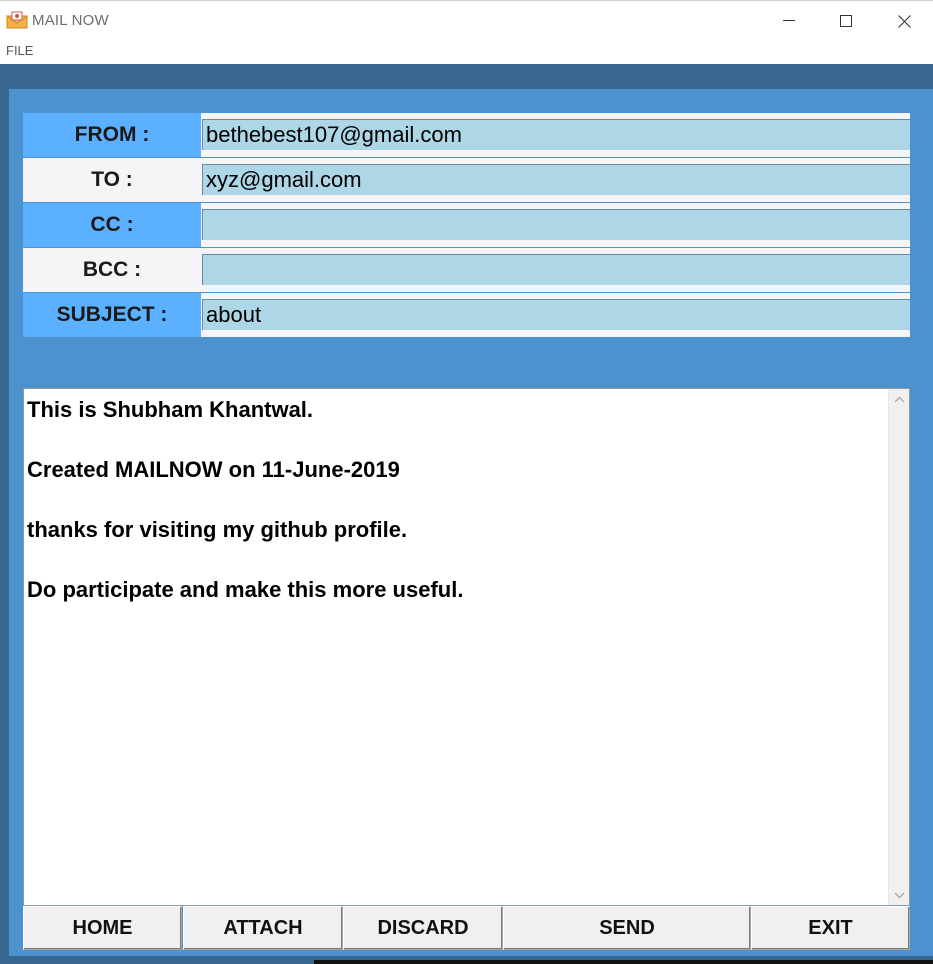 The height and width of the screenshot is (964, 933). What do you see at coordinates (112, 315) in the screenshot?
I see `subject-label: SUBJECT :` at bounding box center [112, 315].